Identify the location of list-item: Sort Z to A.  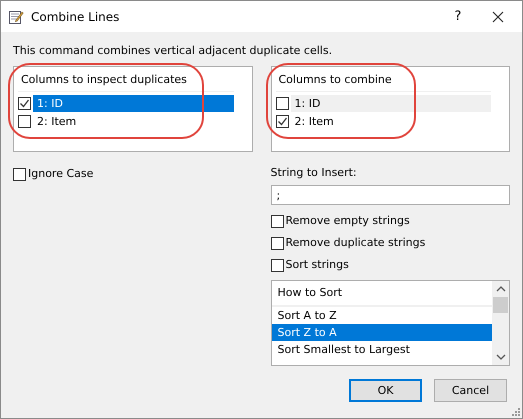
(382, 332).